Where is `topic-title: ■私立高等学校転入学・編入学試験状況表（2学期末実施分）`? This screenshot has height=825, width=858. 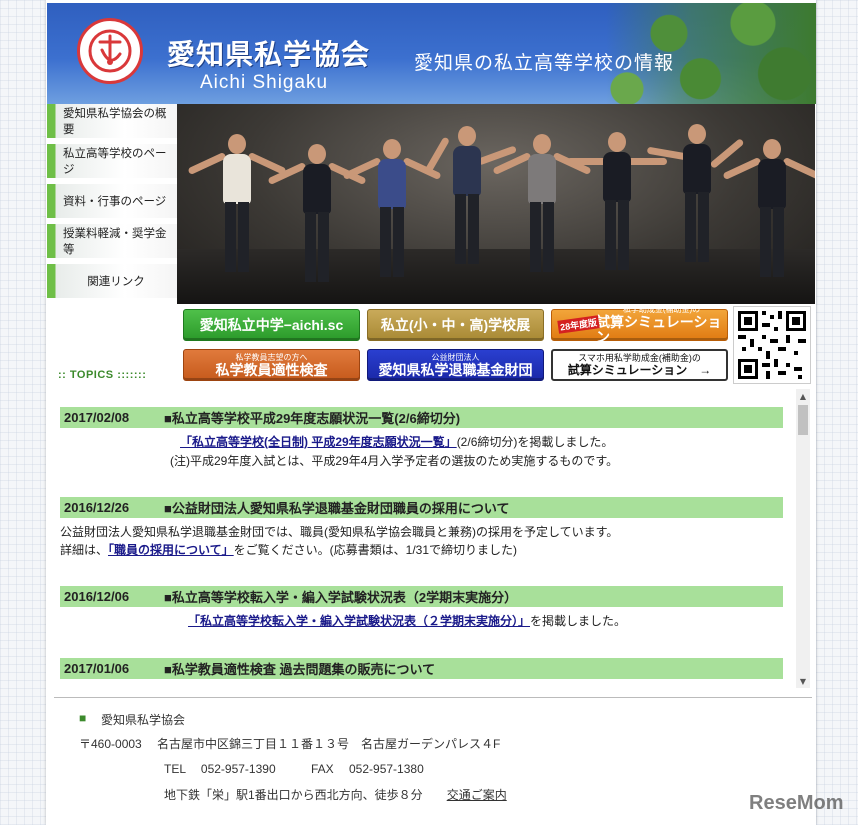
topic-title: ■私立高等学校転入学・編入学試験状況表（2学期末実施分） is located at coordinates (341, 597).